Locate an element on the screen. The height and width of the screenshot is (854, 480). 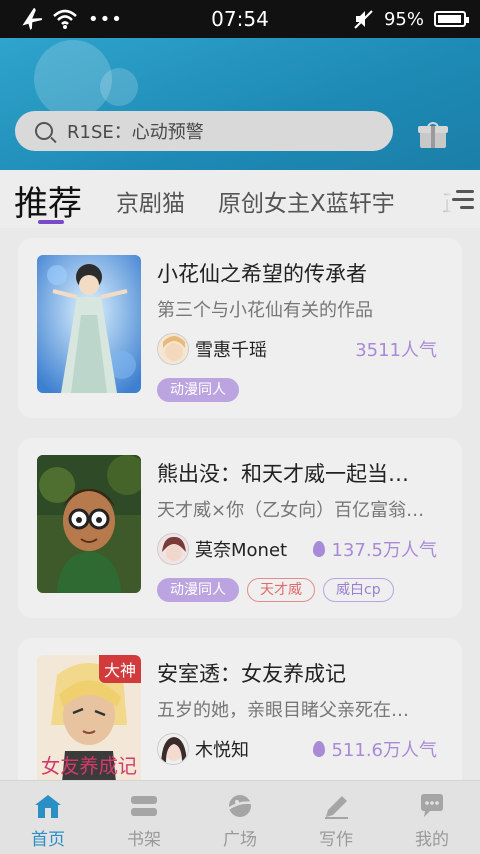
book-cover: 女友养成记 大神 is located at coordinates (89, 724).